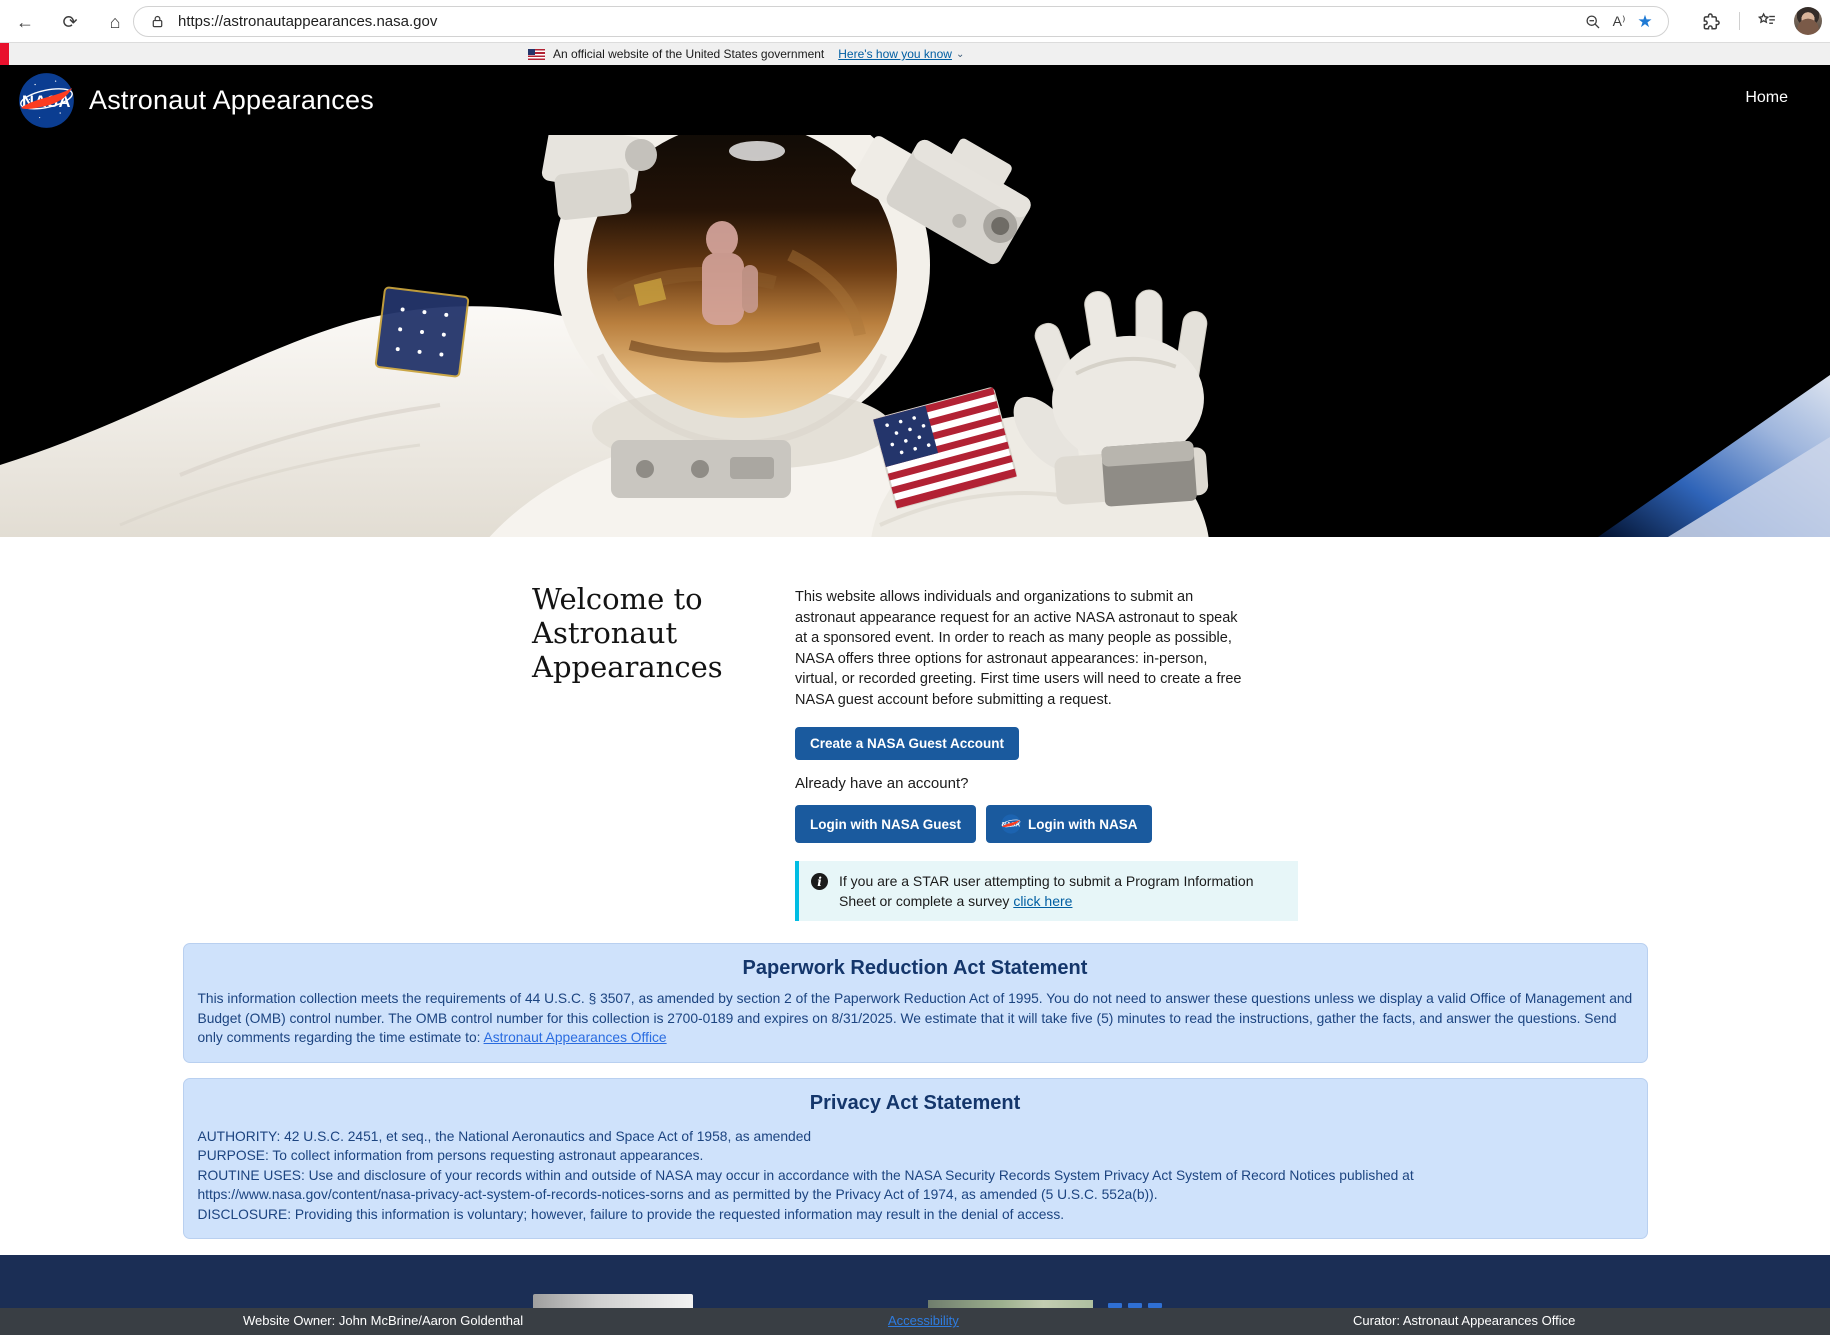  What do you see at coordinates (1464, 1320) in the screenshot?
I see `curator-text: Curator: Astronaut Appearances Office` at bounding box center [1464, 1320].